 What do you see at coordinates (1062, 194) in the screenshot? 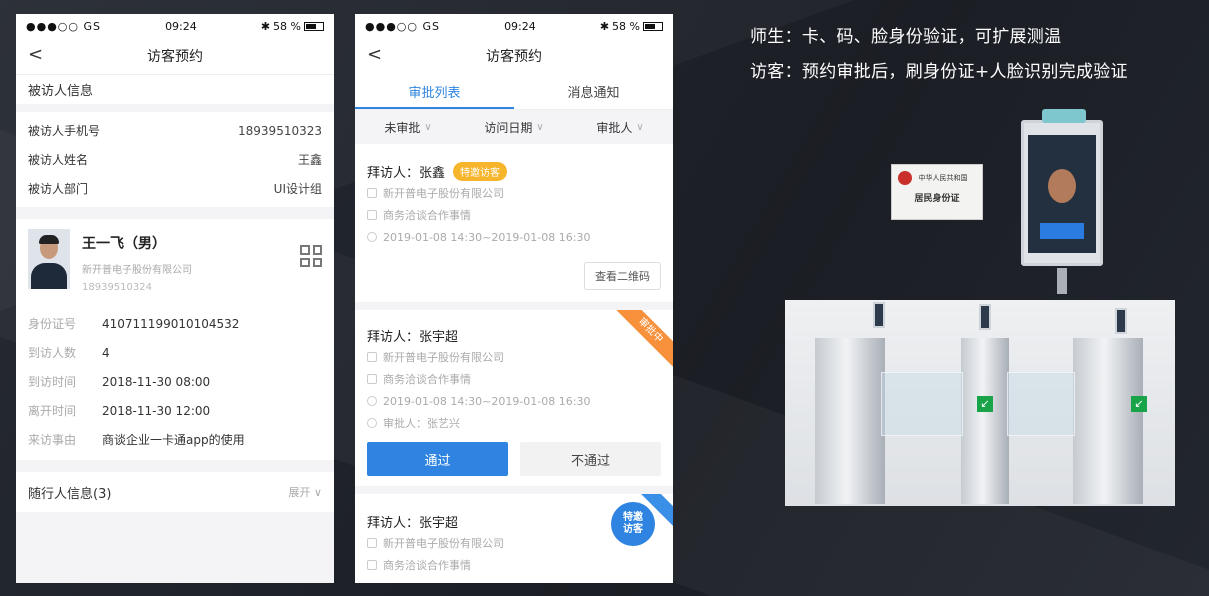
I see `terminal-screen` at bounding box center [1062, 194].